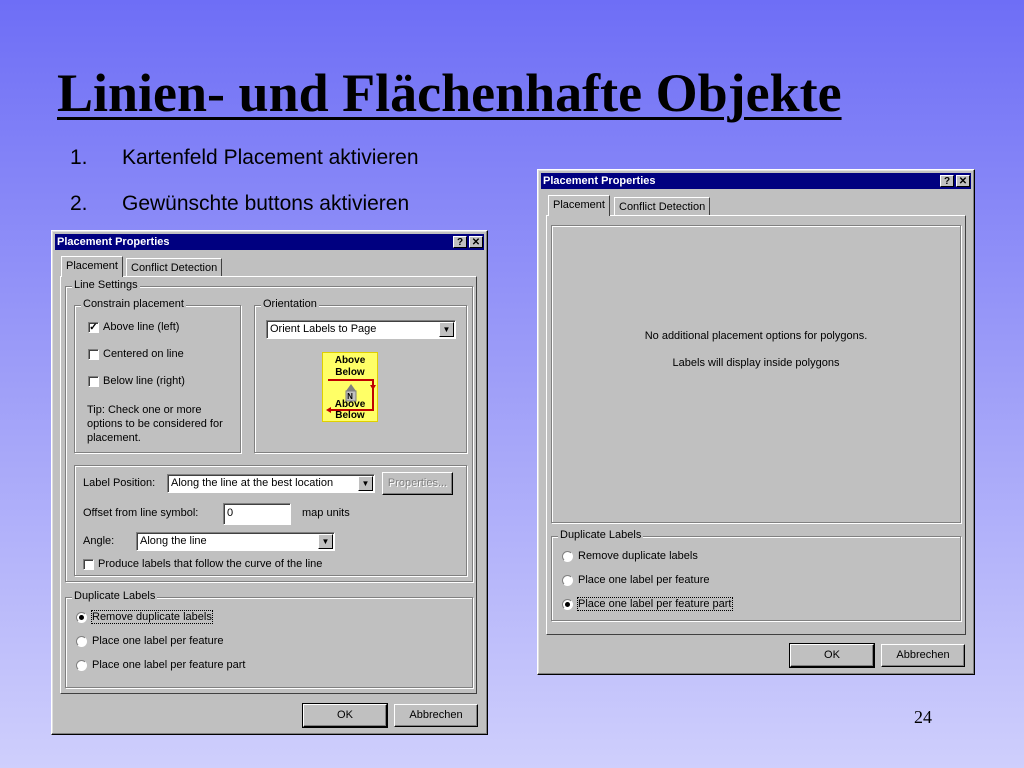 This screenshot has height=768, width=1024. Describe the element at coordinates (350, 387) in the screenshot. I see `orientation-preview-icon: Above Below N Above Below` at that location.